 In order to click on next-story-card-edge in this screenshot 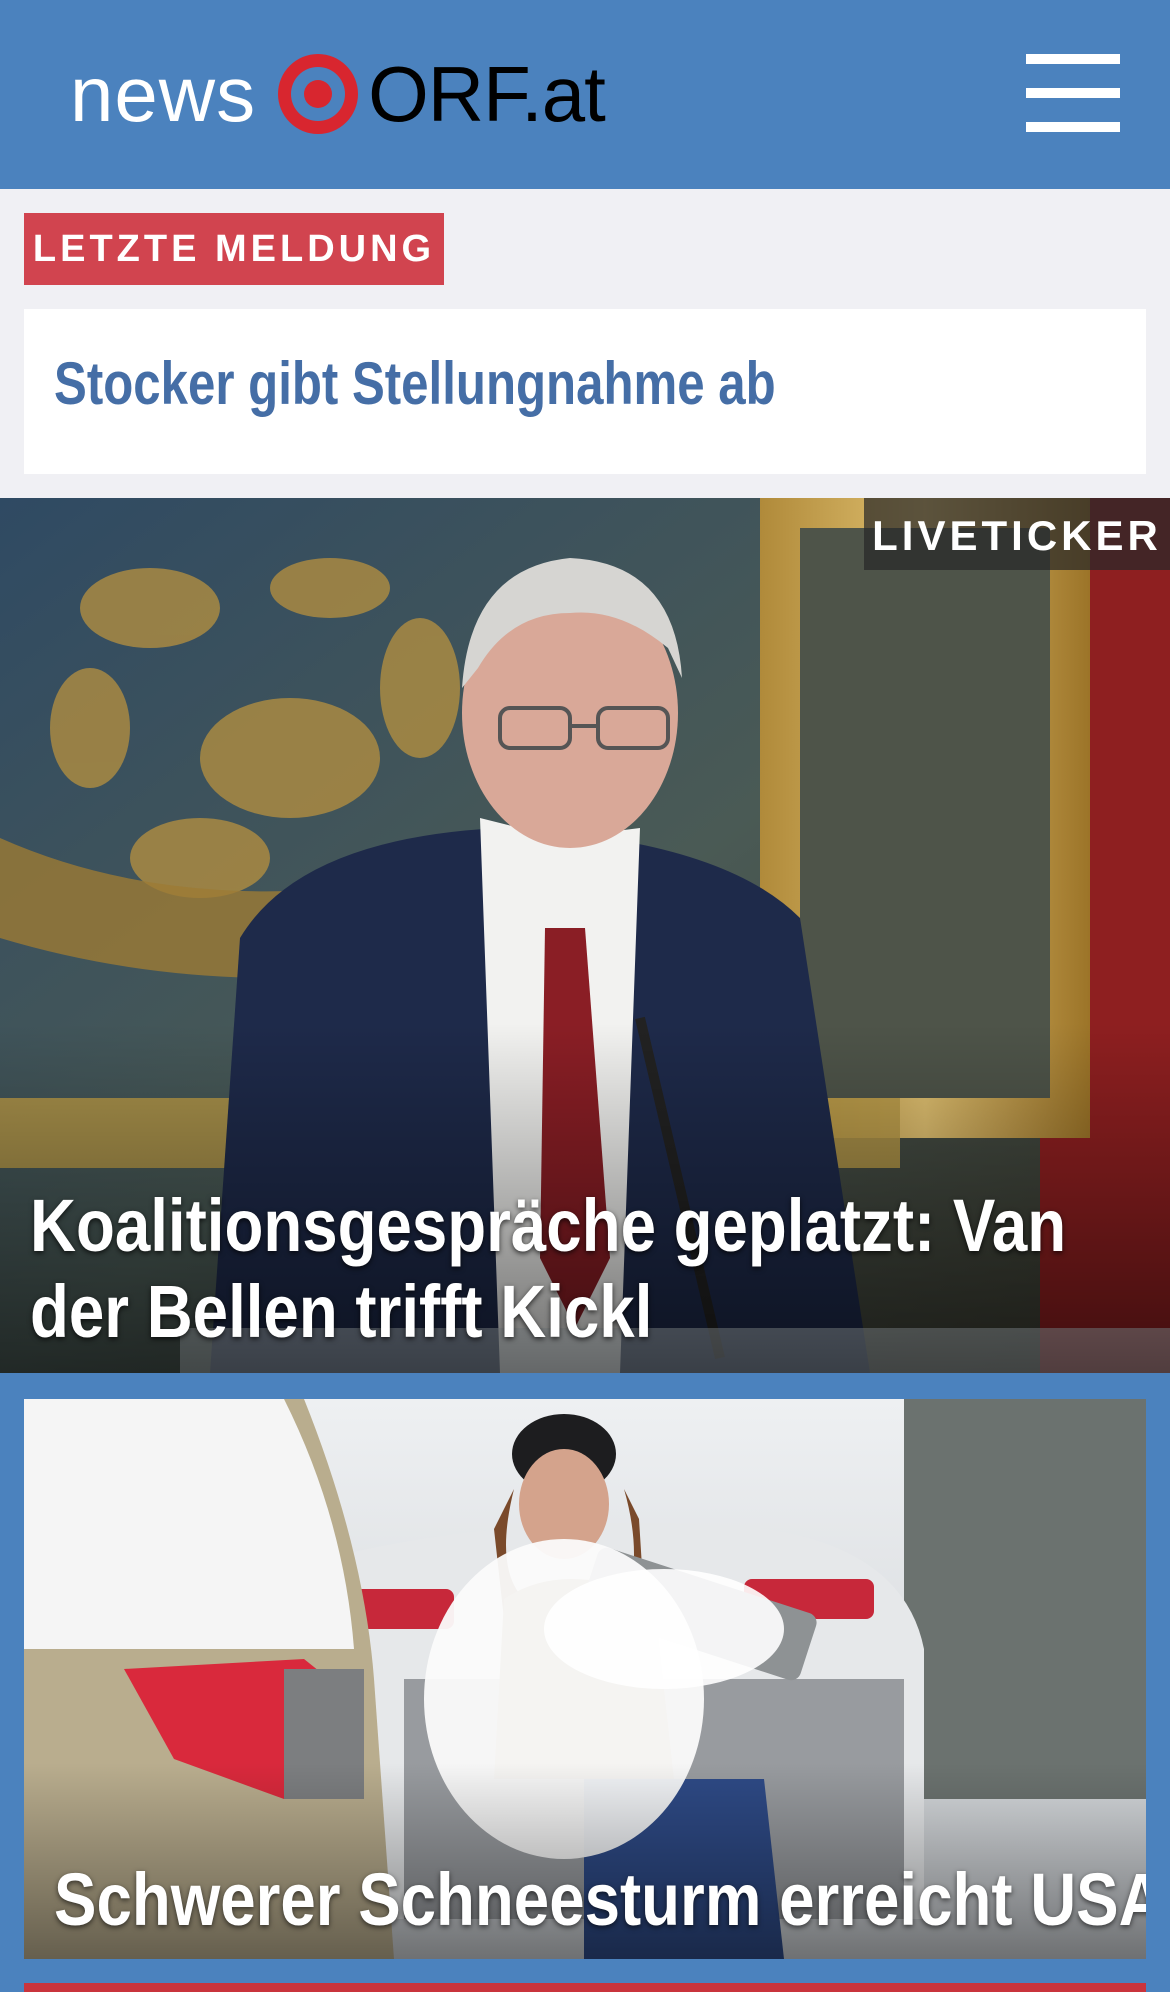, I will do `click(585, 1987)`.